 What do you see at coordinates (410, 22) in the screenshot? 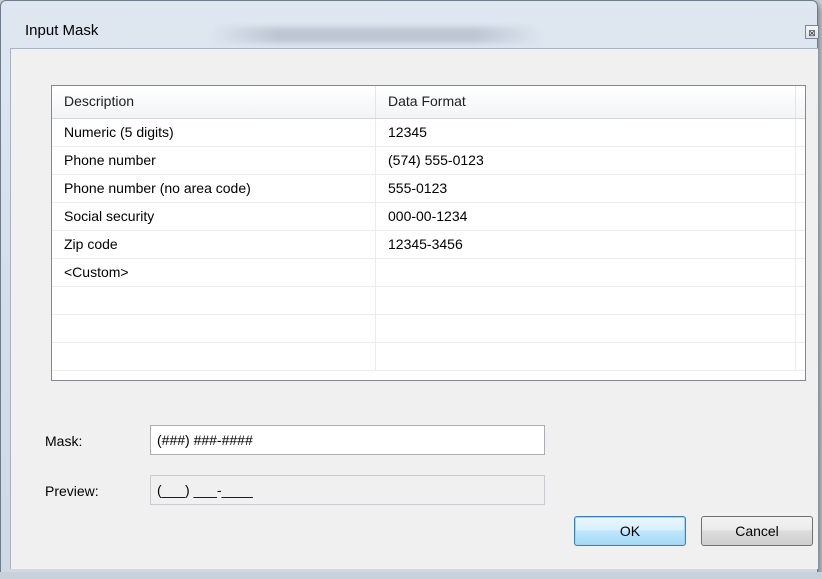
I see `title-bar: Input Mask ⊠` at bounding box center [410, 22].